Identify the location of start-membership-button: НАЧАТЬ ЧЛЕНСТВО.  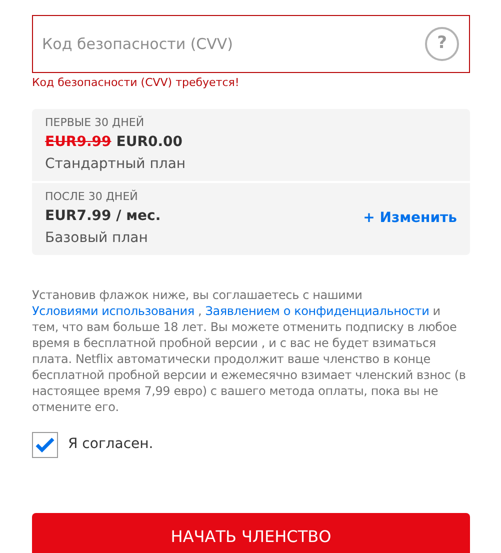
(251, 532).